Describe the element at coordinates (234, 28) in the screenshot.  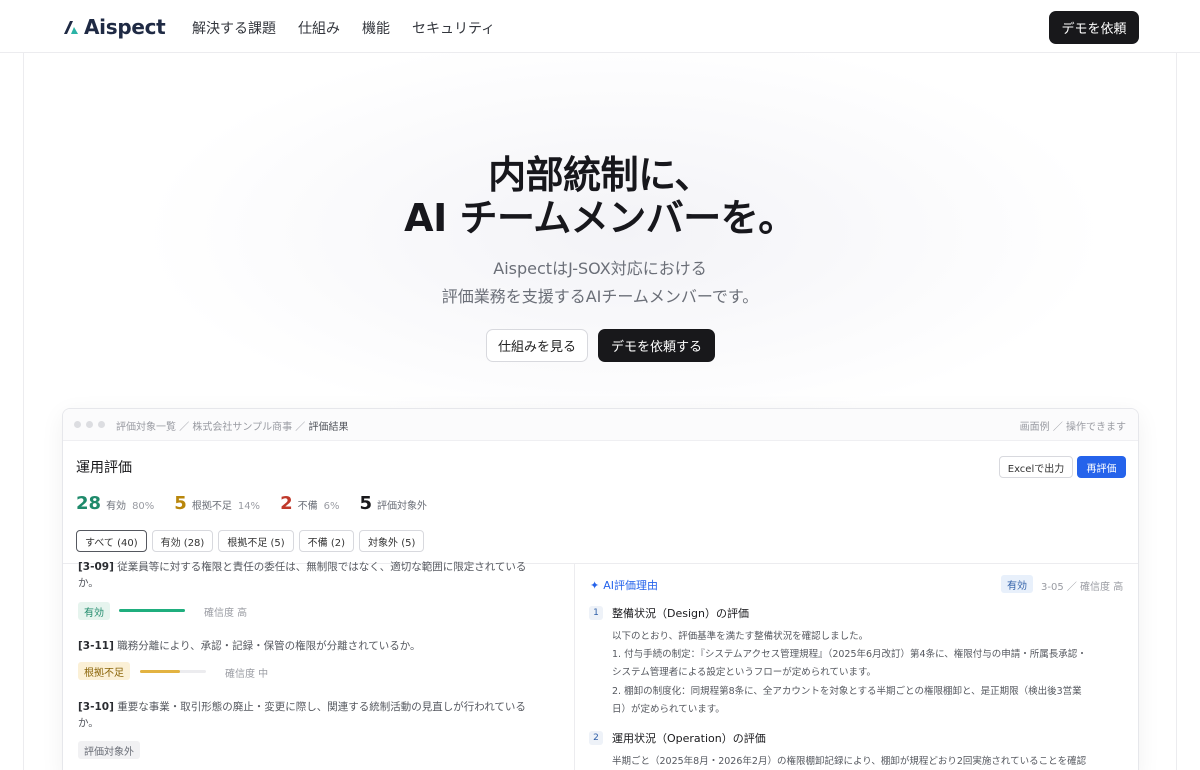
I see `nav-link-problems: 解決する課題` at that location.